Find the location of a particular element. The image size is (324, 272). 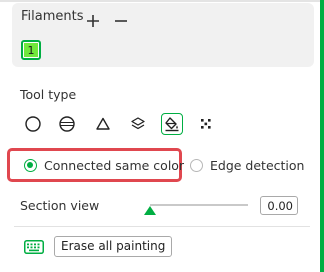

top-divider is located at coordinates (160, 1).